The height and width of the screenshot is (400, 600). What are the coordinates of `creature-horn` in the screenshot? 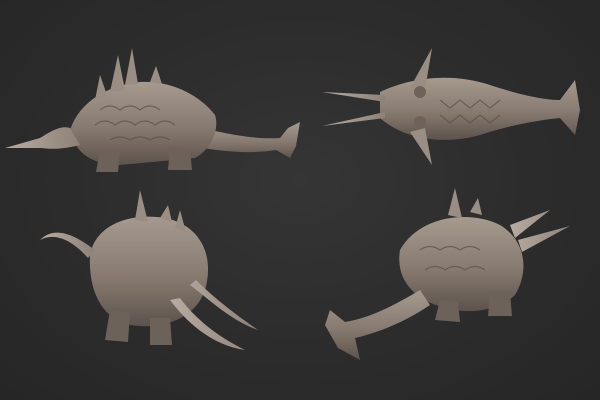 It's located at (42, 138).